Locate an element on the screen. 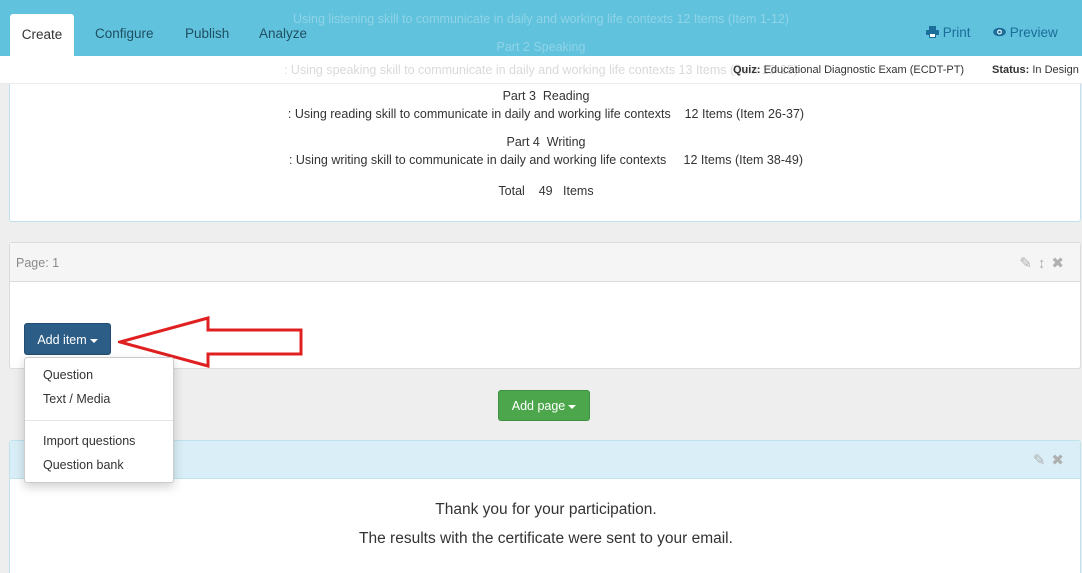 This screenshot has width=1082, height=573. status-label: Status: is located at coordinates (1011, 70).